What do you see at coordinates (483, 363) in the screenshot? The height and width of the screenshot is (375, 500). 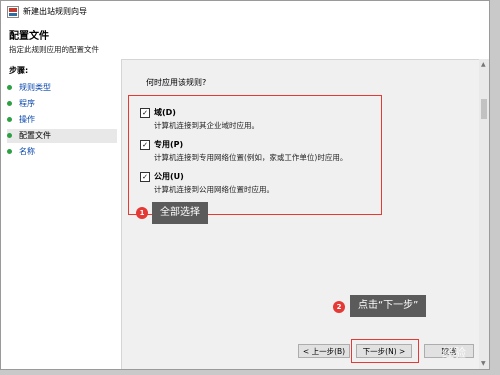 I see `scroll-down-icon: ▼` at bounding box center [483, 363].